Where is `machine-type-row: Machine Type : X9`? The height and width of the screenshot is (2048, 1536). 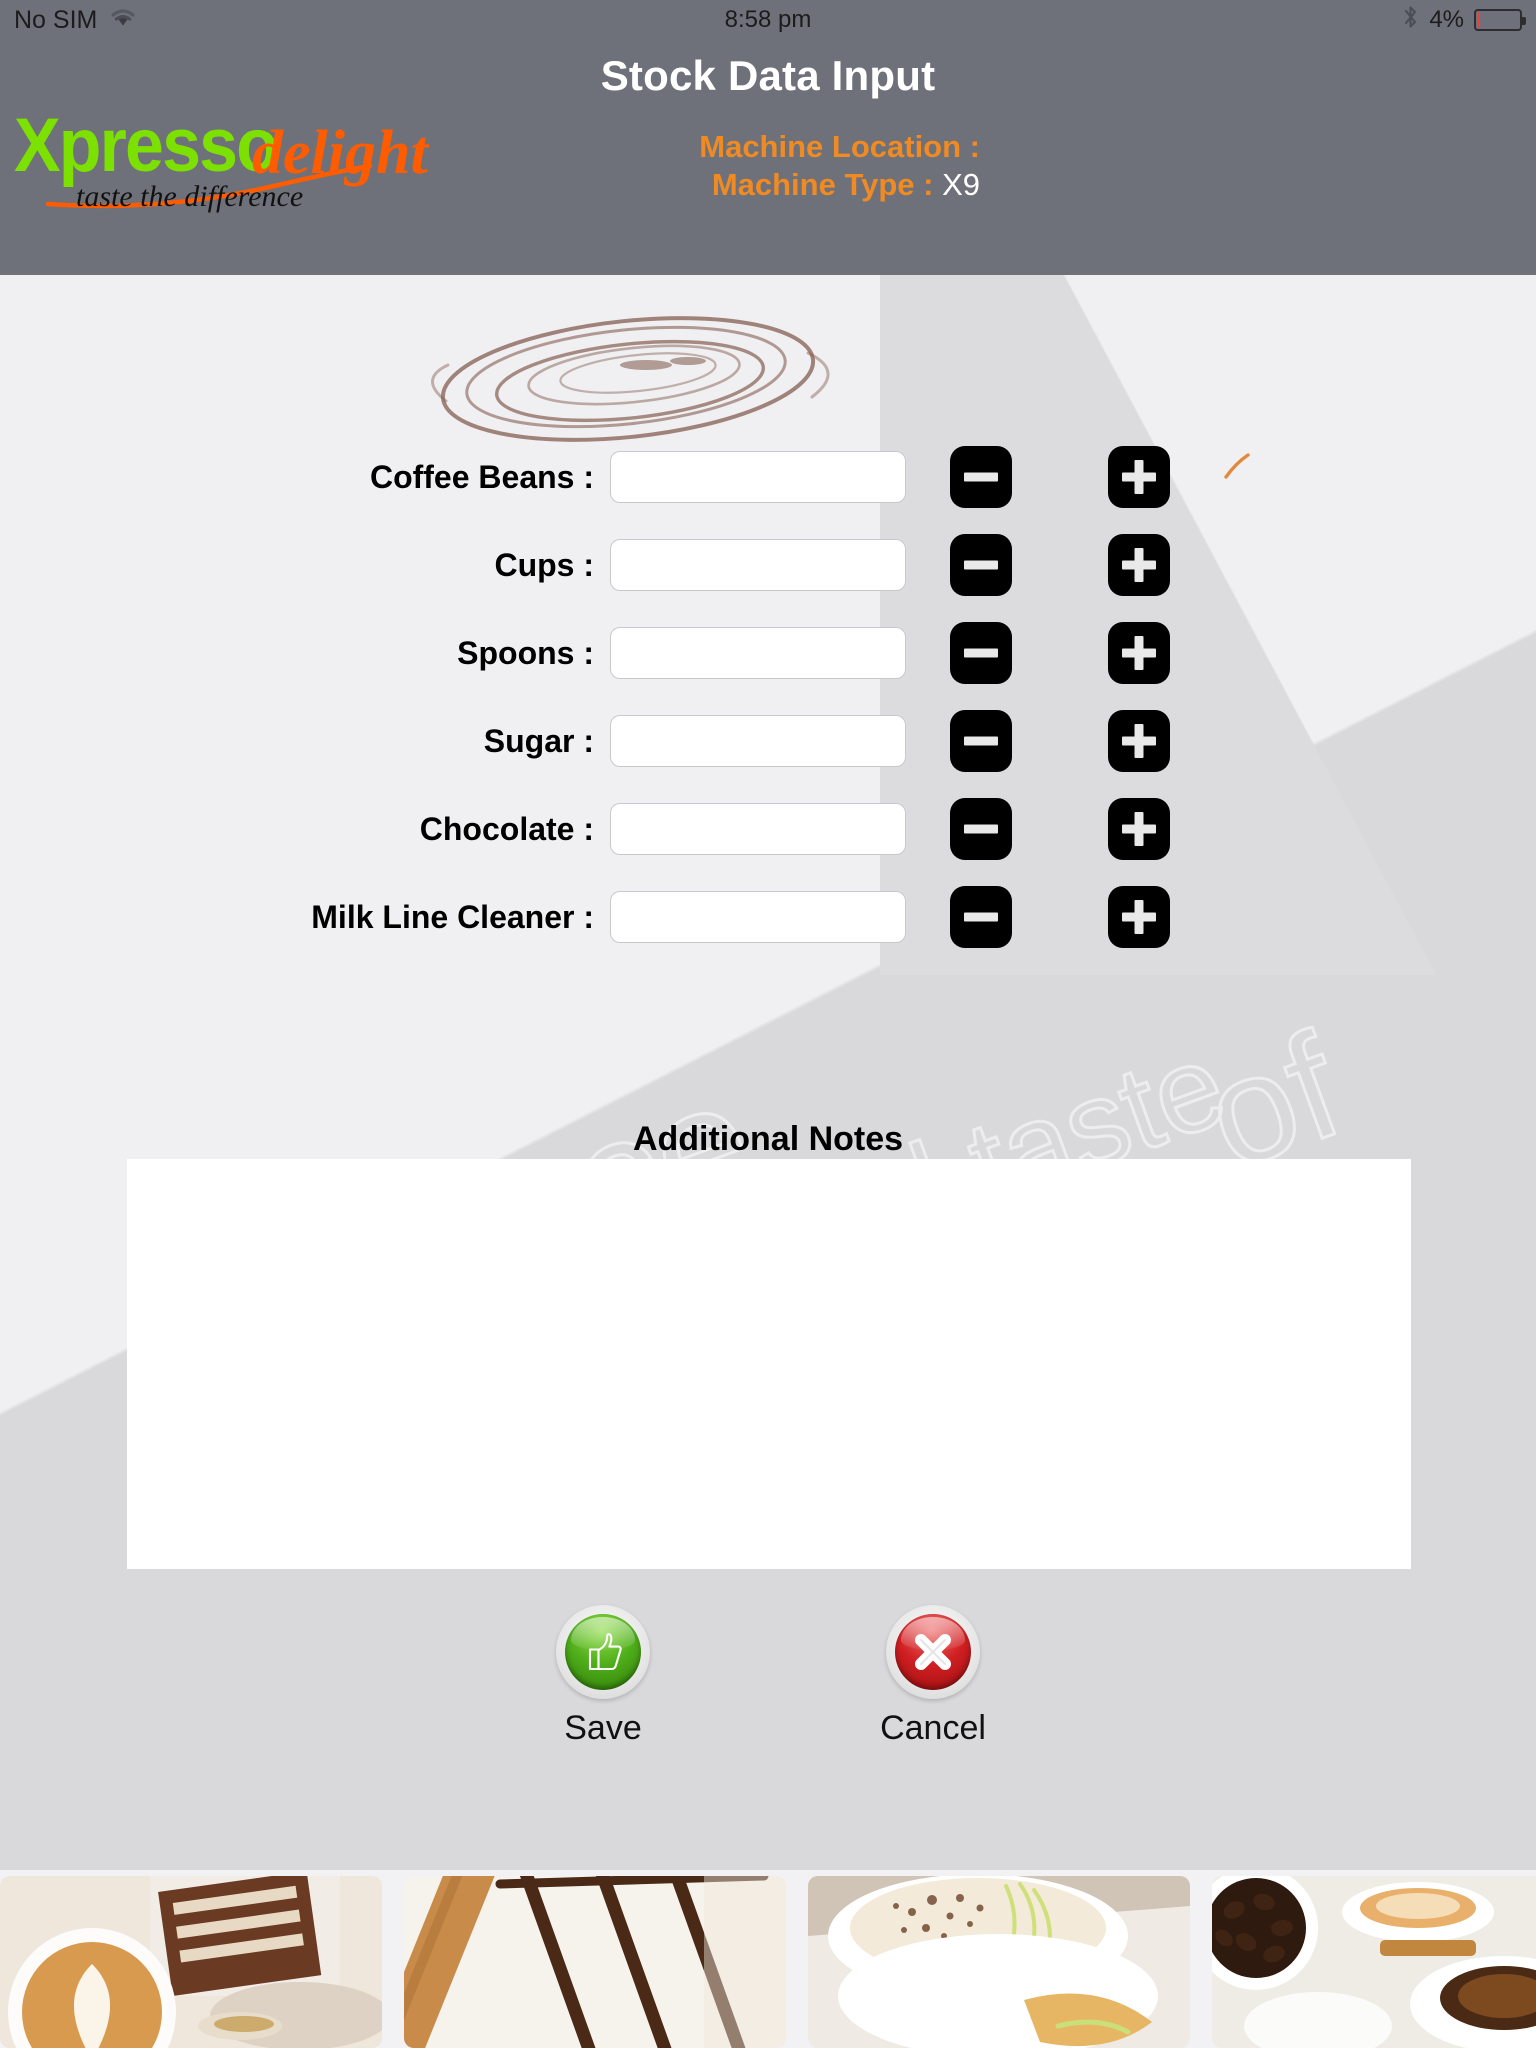
machine-type-row: Machine Type : X9 is located at coordinates (818, 185).